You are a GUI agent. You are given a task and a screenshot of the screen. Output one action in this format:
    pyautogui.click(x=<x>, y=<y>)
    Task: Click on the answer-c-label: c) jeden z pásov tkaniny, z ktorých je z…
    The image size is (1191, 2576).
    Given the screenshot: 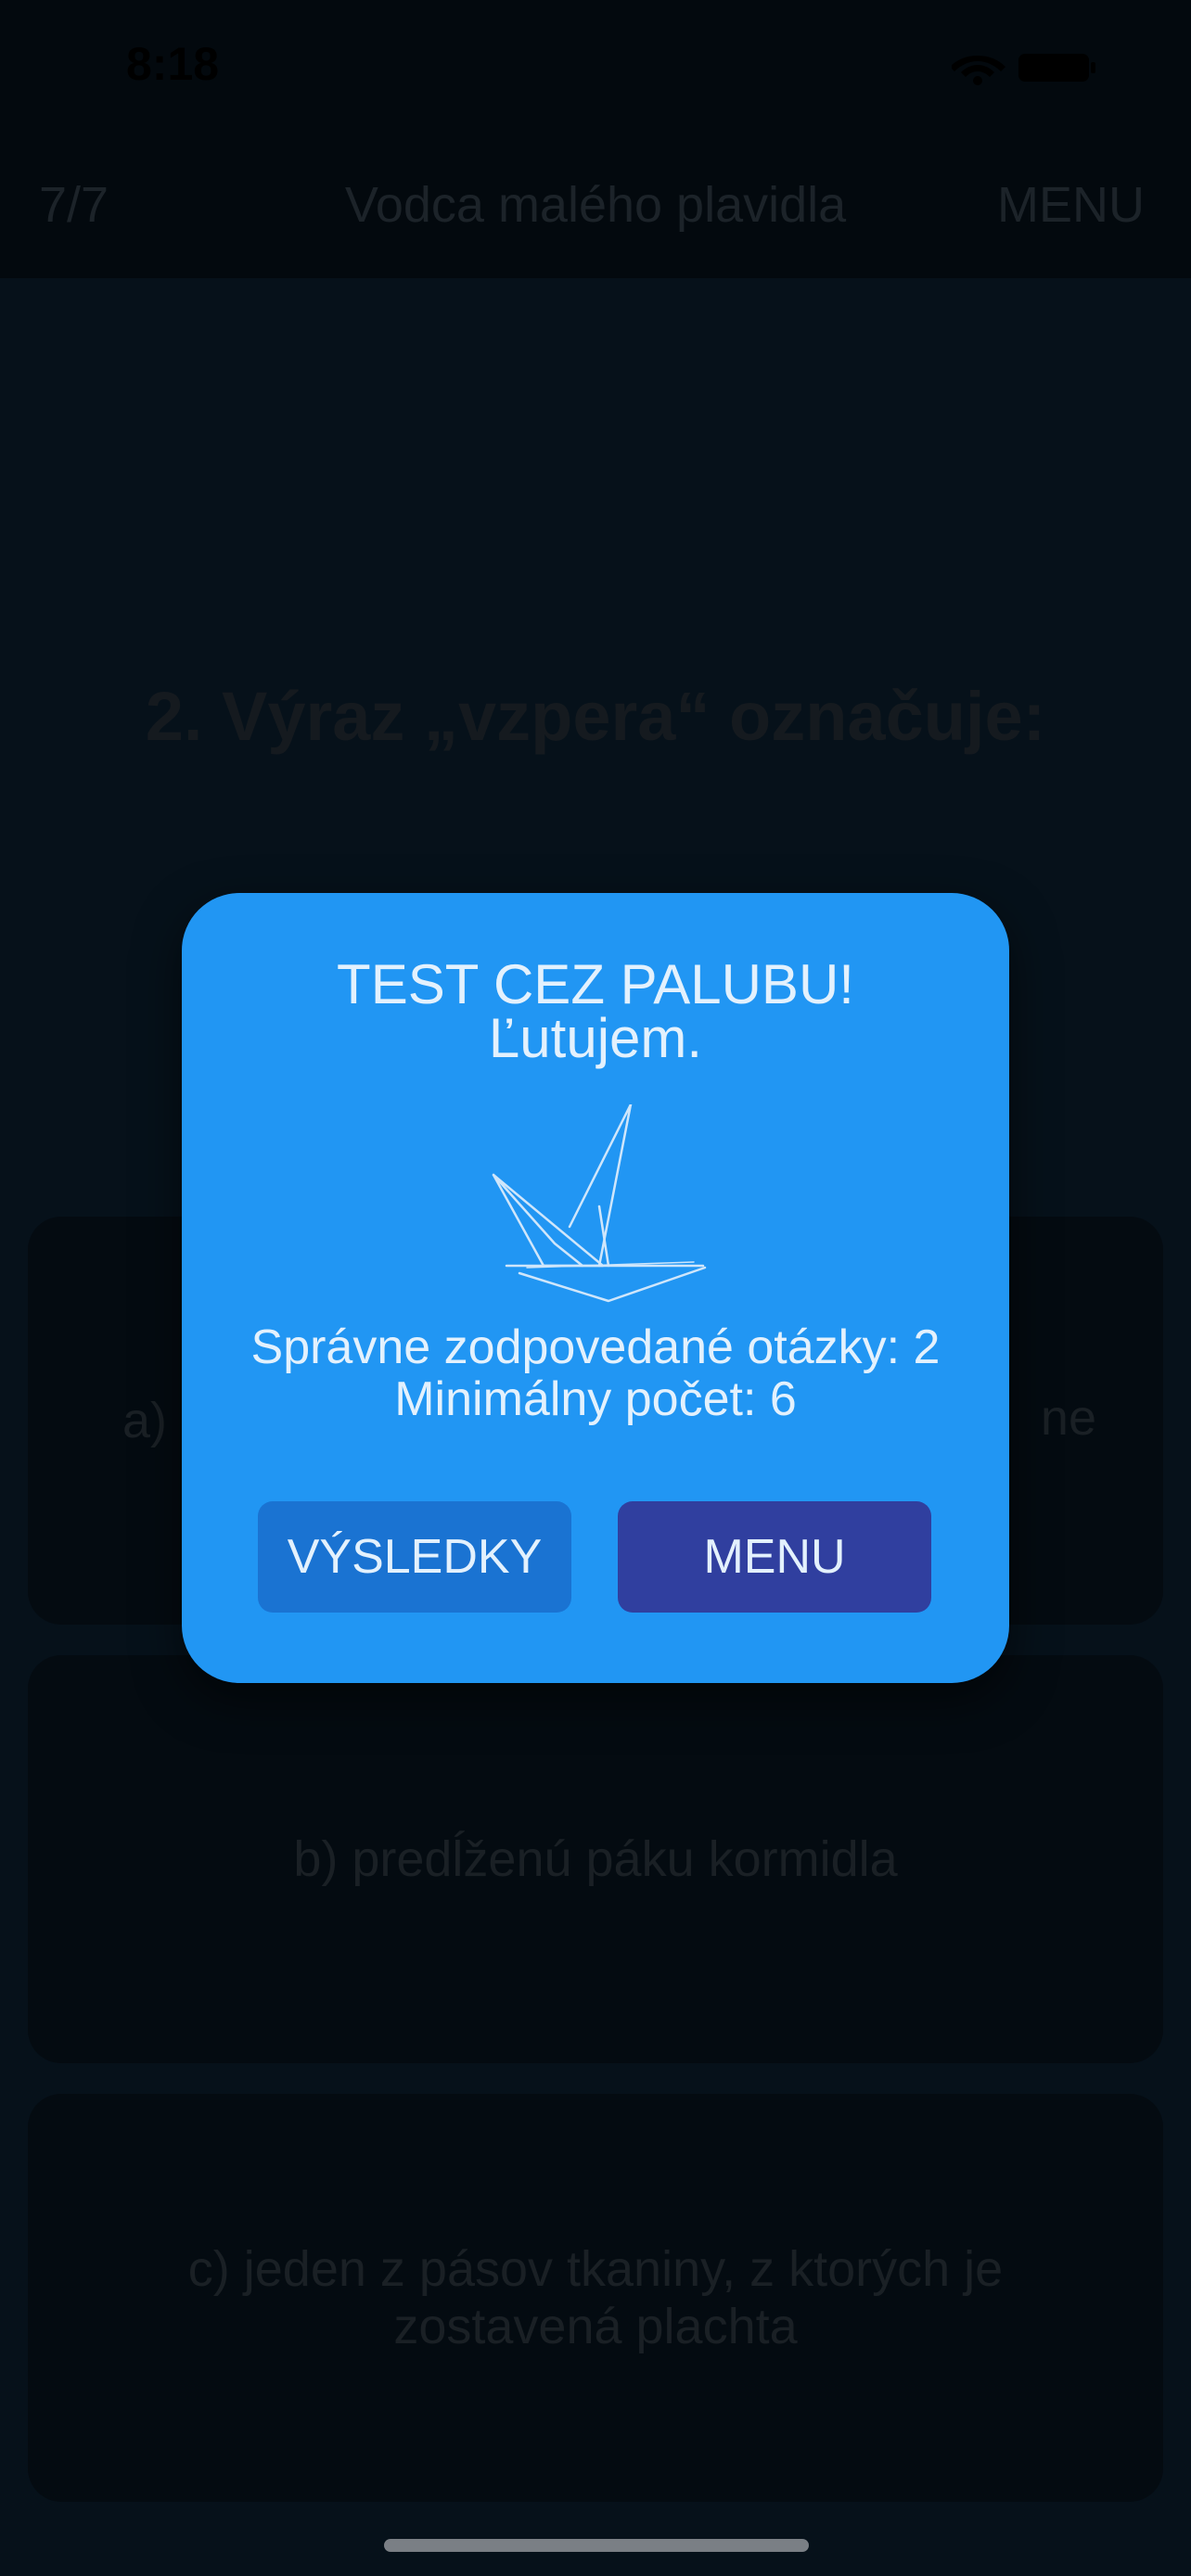 What is the action you would take?
    pyautogui.click(x=595, y=2298)
    